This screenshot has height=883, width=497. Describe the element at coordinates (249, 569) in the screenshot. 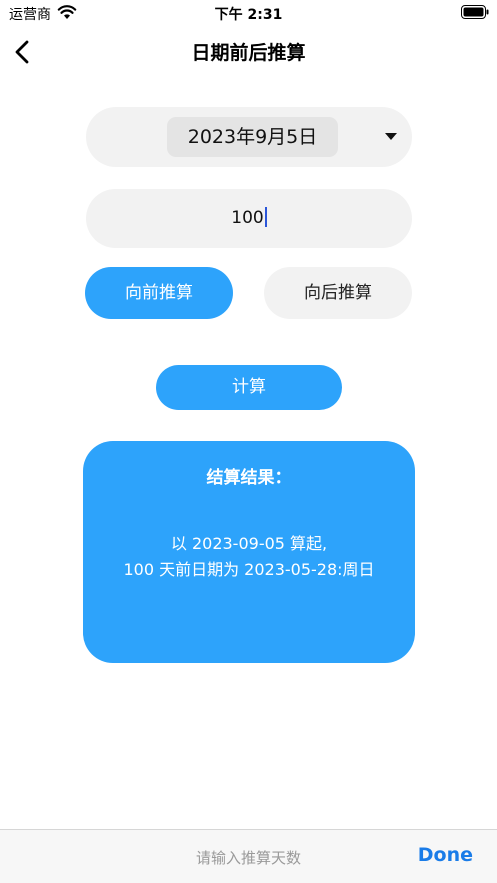

I see `result-computed-date: 100 天前日期为 2023-05-28:周日` at that location.